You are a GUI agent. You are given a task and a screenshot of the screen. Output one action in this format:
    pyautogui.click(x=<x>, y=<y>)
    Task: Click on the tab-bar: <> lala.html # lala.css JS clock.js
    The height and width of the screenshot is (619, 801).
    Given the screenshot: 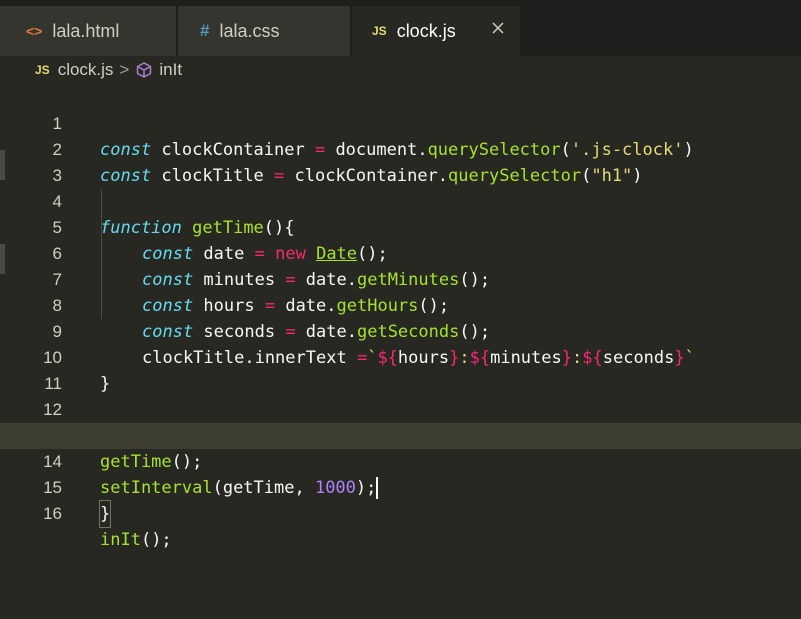 What is the action you would take?
    pyautogui.click(x=400, y=28)
    